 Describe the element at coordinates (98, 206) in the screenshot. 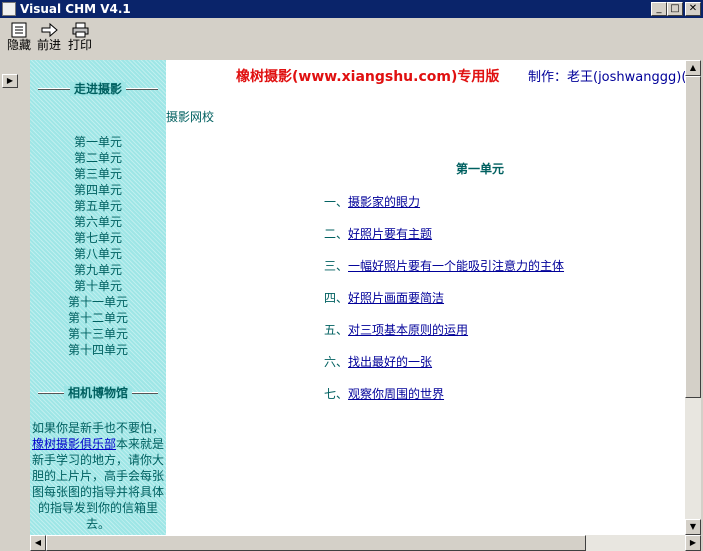

I see `unit-link: 第五单元` at that location.